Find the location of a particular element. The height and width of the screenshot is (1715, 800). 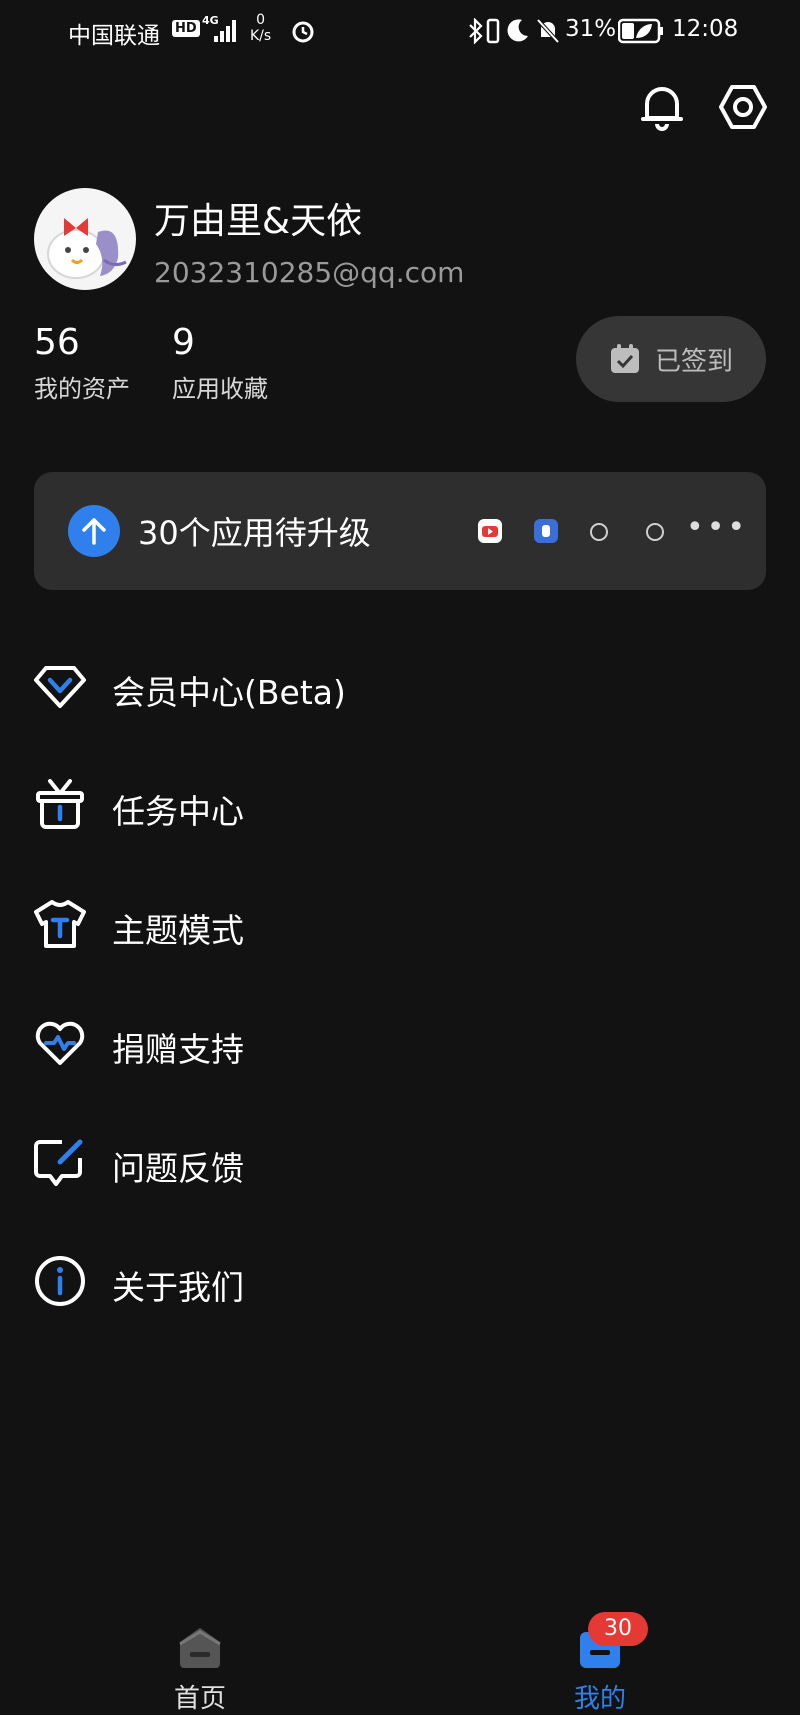

dnd-moon-icon is located at coordinates (517, 30).